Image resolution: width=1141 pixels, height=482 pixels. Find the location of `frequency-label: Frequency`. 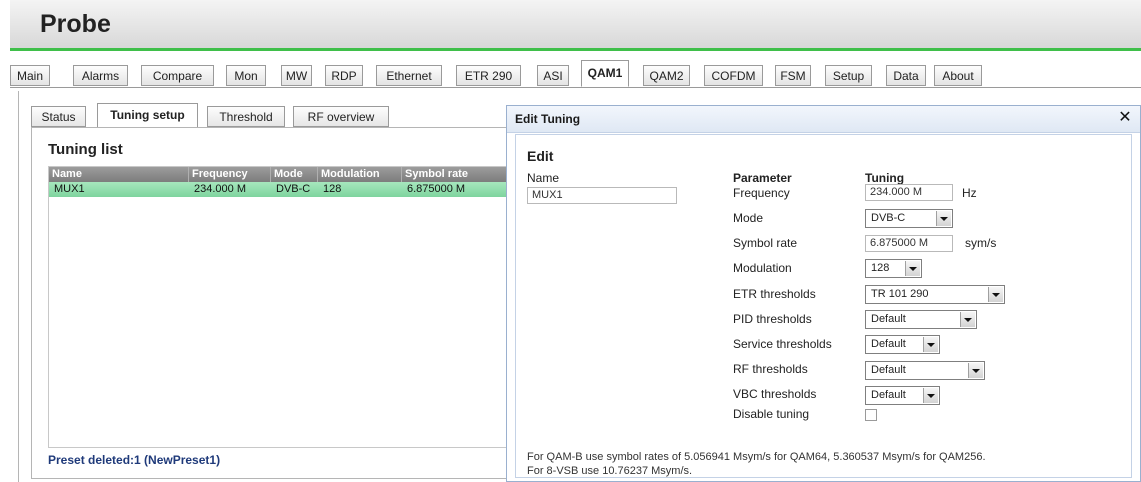

frequency-label: Frequency is located at coordinates (761, 193).